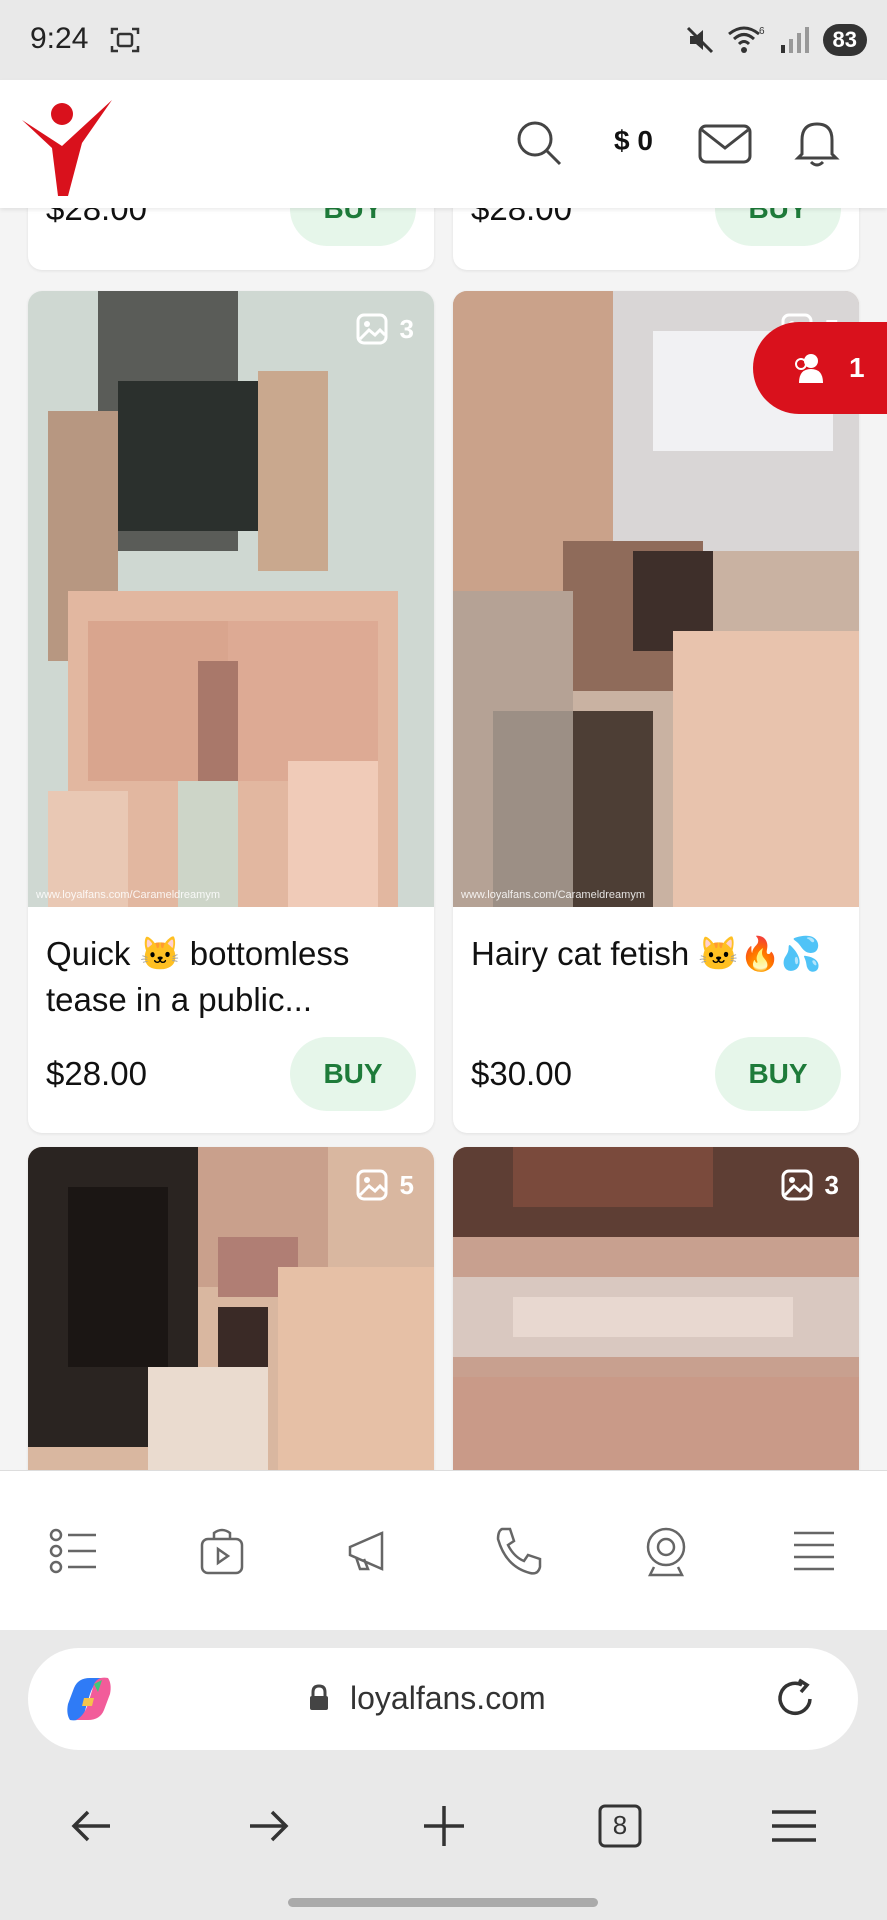 The image size is (887, 1920). Describe the element at coordinates (443, 1550) in the screenshot. I see `bottom-navigation` at that location.